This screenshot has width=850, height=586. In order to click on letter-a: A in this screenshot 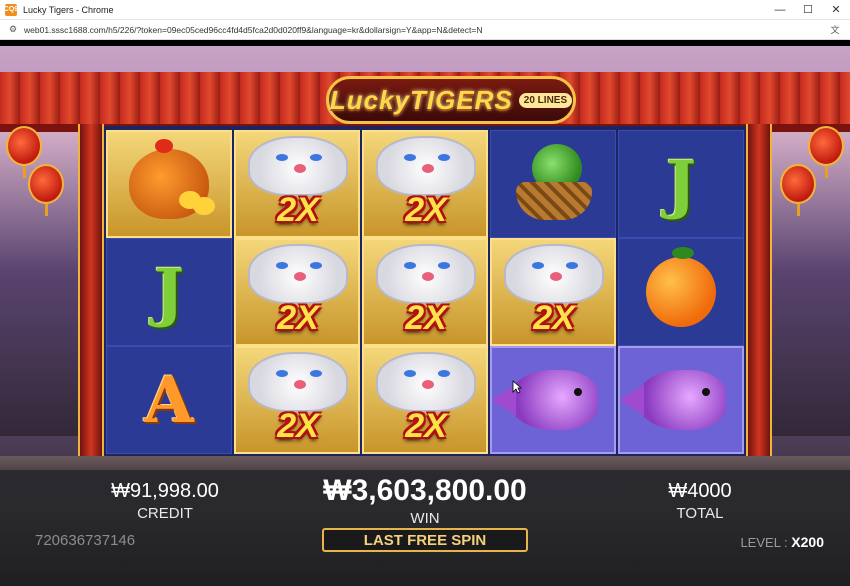, I will do `click(169, 400)`.